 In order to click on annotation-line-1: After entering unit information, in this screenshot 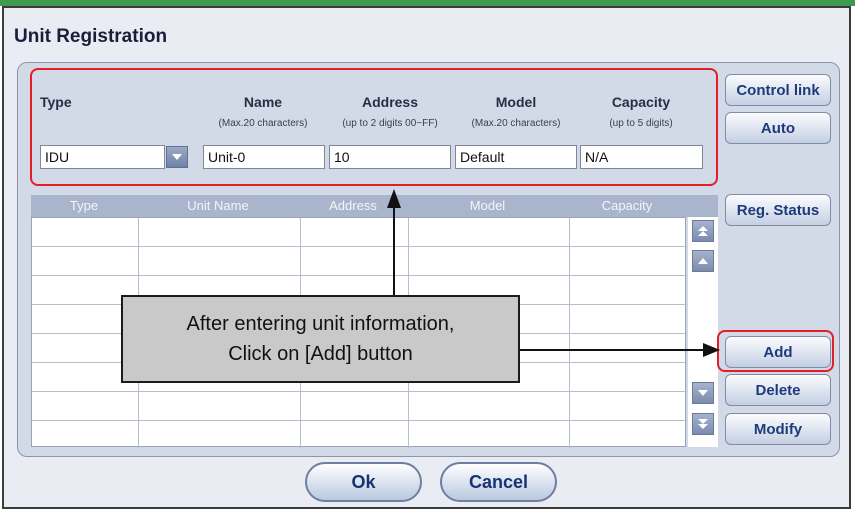, I will do `click(320, 324)`.